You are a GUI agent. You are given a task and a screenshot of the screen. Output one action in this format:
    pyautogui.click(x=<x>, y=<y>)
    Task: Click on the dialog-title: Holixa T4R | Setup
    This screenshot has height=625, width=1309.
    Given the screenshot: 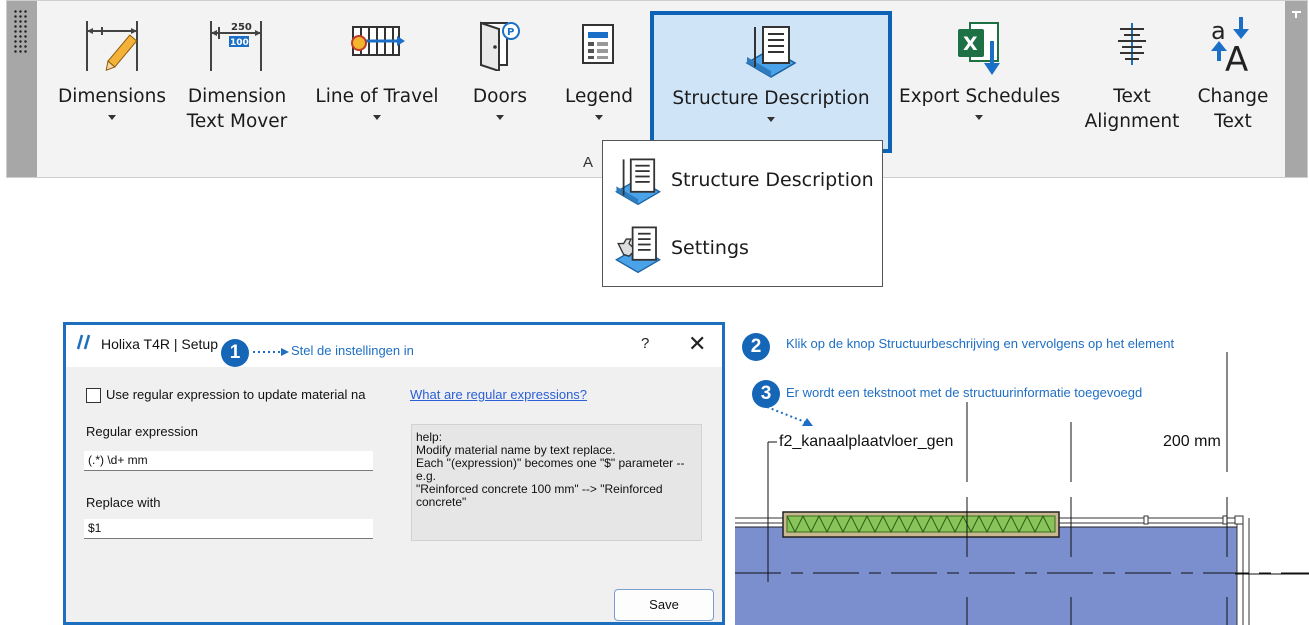 What is the action you would take?
    pyautogui.click(x=159, y=344)
    